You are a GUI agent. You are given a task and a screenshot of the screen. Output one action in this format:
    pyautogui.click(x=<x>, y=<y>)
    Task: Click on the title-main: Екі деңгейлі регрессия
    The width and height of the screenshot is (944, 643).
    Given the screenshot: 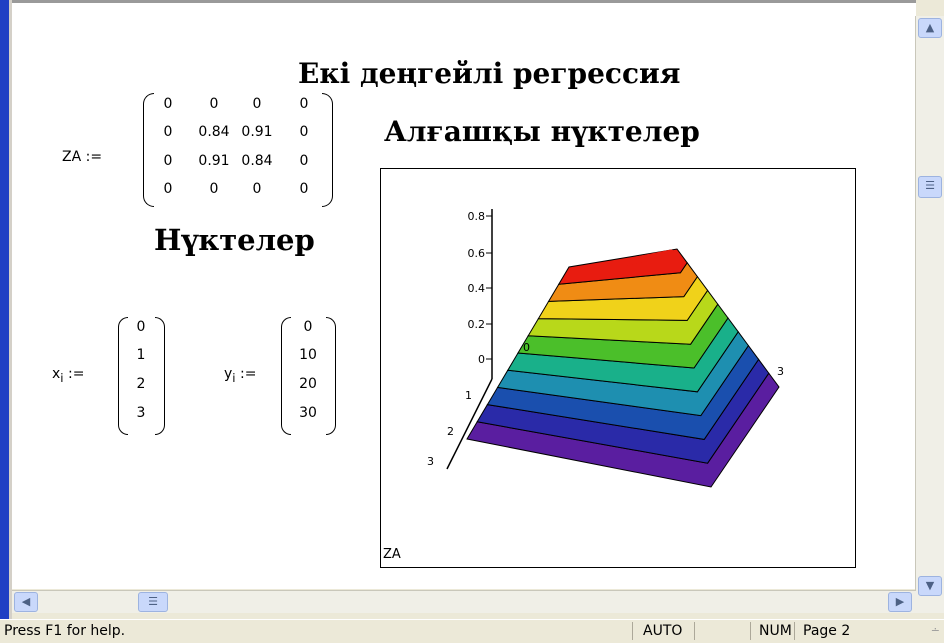 What is the action you would take?
    pyautogui.click(x=489, y=73)
    